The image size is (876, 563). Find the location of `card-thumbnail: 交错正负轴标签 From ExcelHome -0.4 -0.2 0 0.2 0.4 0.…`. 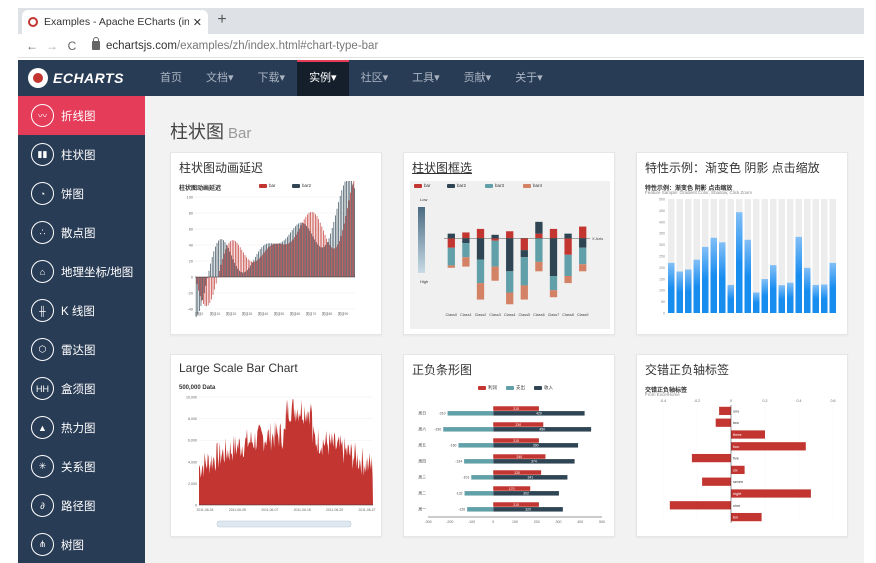

card-thumbnail: 交错正负轴标签 From ExcelHome -0.4 -0.2 0 0.2 0.4 0.… is located at coordinates (743, 457).